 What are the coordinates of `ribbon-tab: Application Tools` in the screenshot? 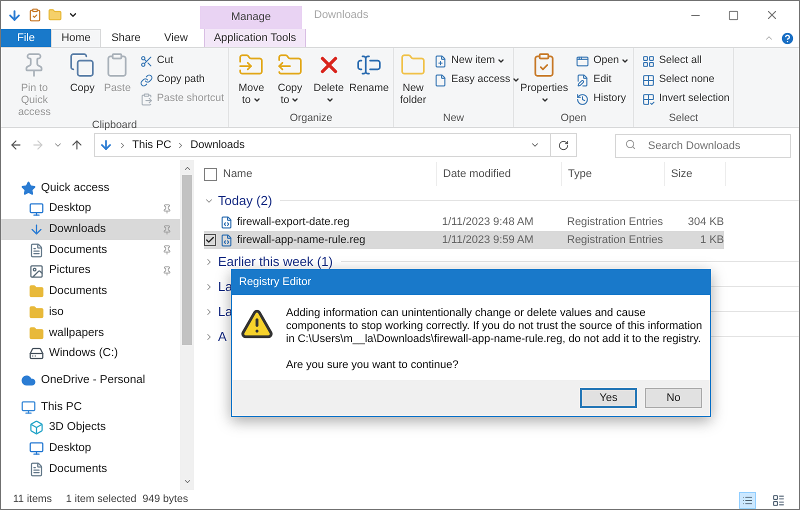 It's located at (255, 38).